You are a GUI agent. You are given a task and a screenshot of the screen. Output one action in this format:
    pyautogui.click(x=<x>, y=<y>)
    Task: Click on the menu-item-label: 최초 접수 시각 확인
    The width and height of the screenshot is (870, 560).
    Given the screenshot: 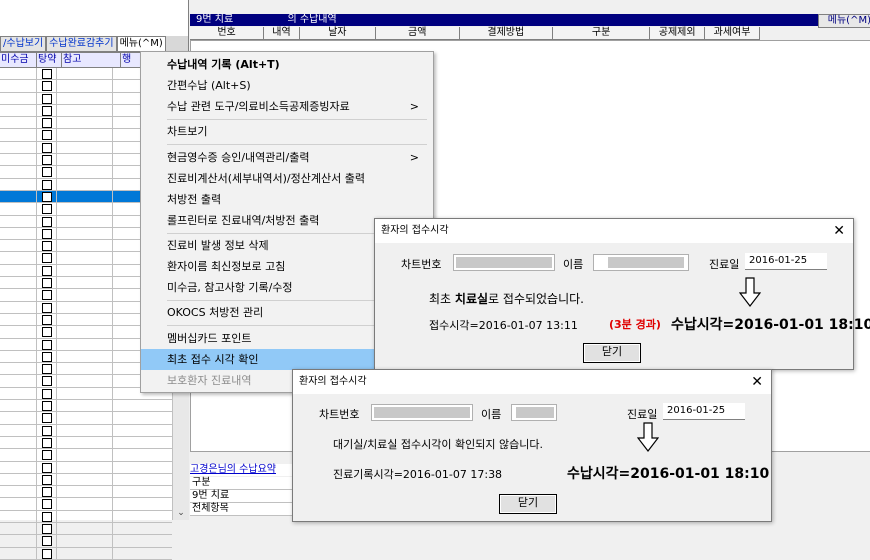 What is the action you would take?
    pyautogui.click(x=213, y=359)
    